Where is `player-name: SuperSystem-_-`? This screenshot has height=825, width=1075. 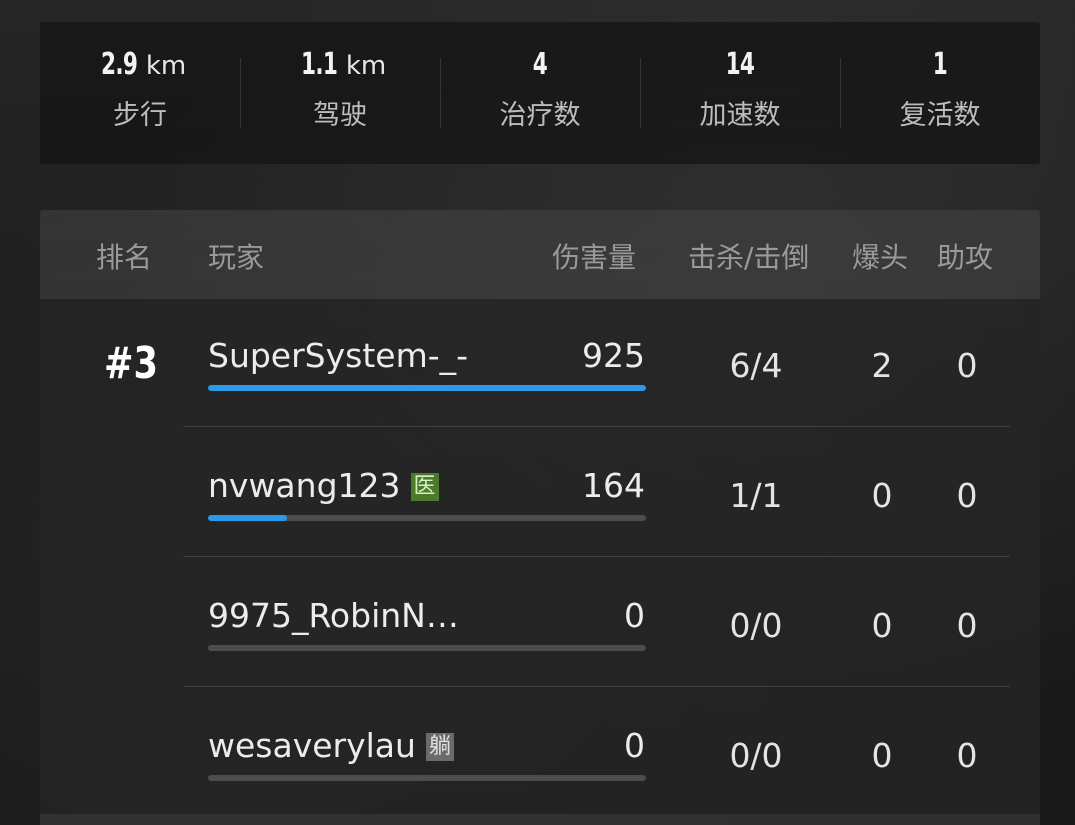 player-name: SuperSystem-_- is located at coordinates (338, 355).